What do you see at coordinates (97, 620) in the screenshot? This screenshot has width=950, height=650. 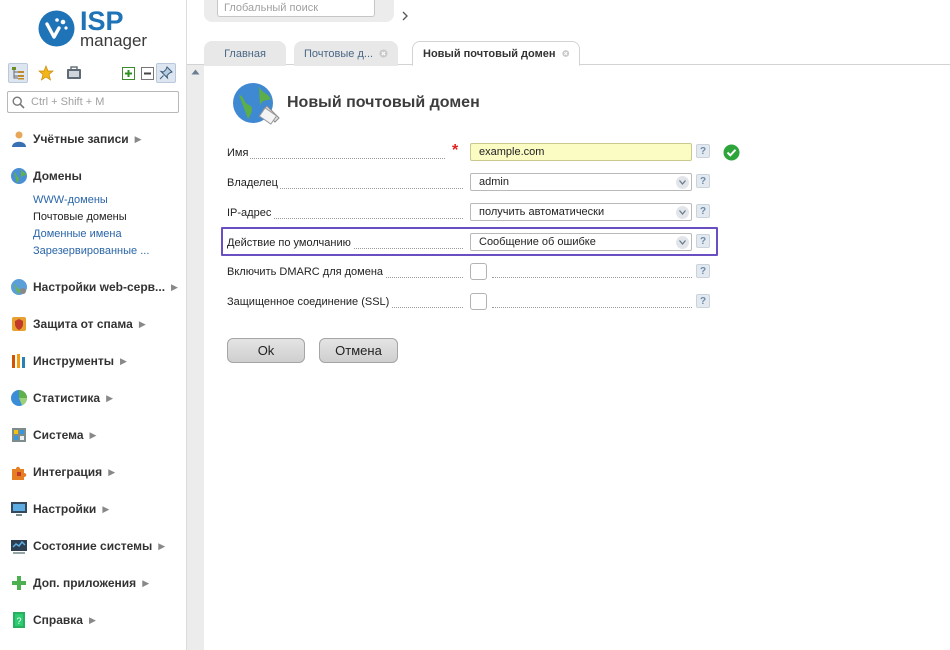 I see `nav-help: ? Справка ▶` at bounding box center [97, 620].